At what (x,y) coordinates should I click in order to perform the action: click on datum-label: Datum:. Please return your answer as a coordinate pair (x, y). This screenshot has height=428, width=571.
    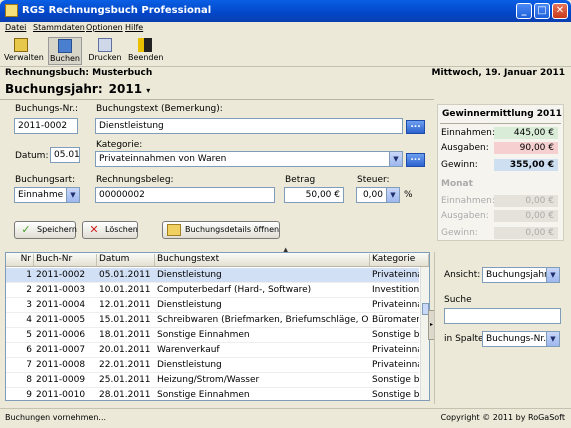
    Looking at the image, I should click on (32, 156).